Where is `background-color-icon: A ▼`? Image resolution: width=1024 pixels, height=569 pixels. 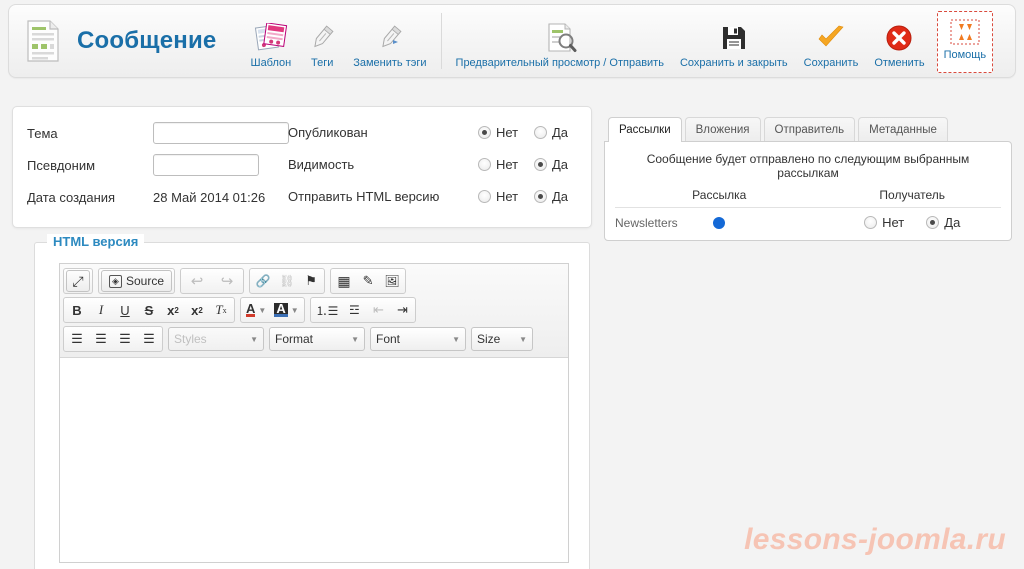 background-color-icon: A ▼ is located at coordinates (286, 310).